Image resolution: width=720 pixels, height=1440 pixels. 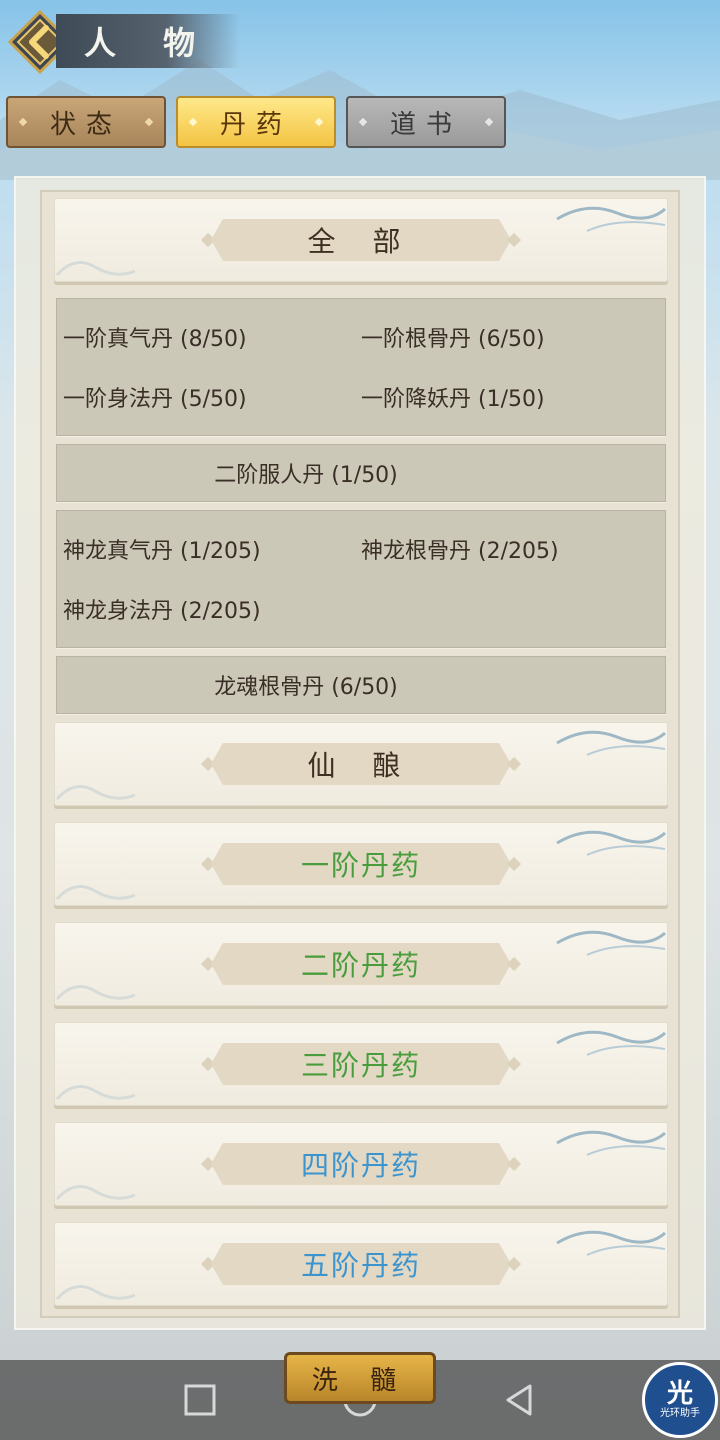 I want to click on tab-books: 道书, so click(x=426, y=122).